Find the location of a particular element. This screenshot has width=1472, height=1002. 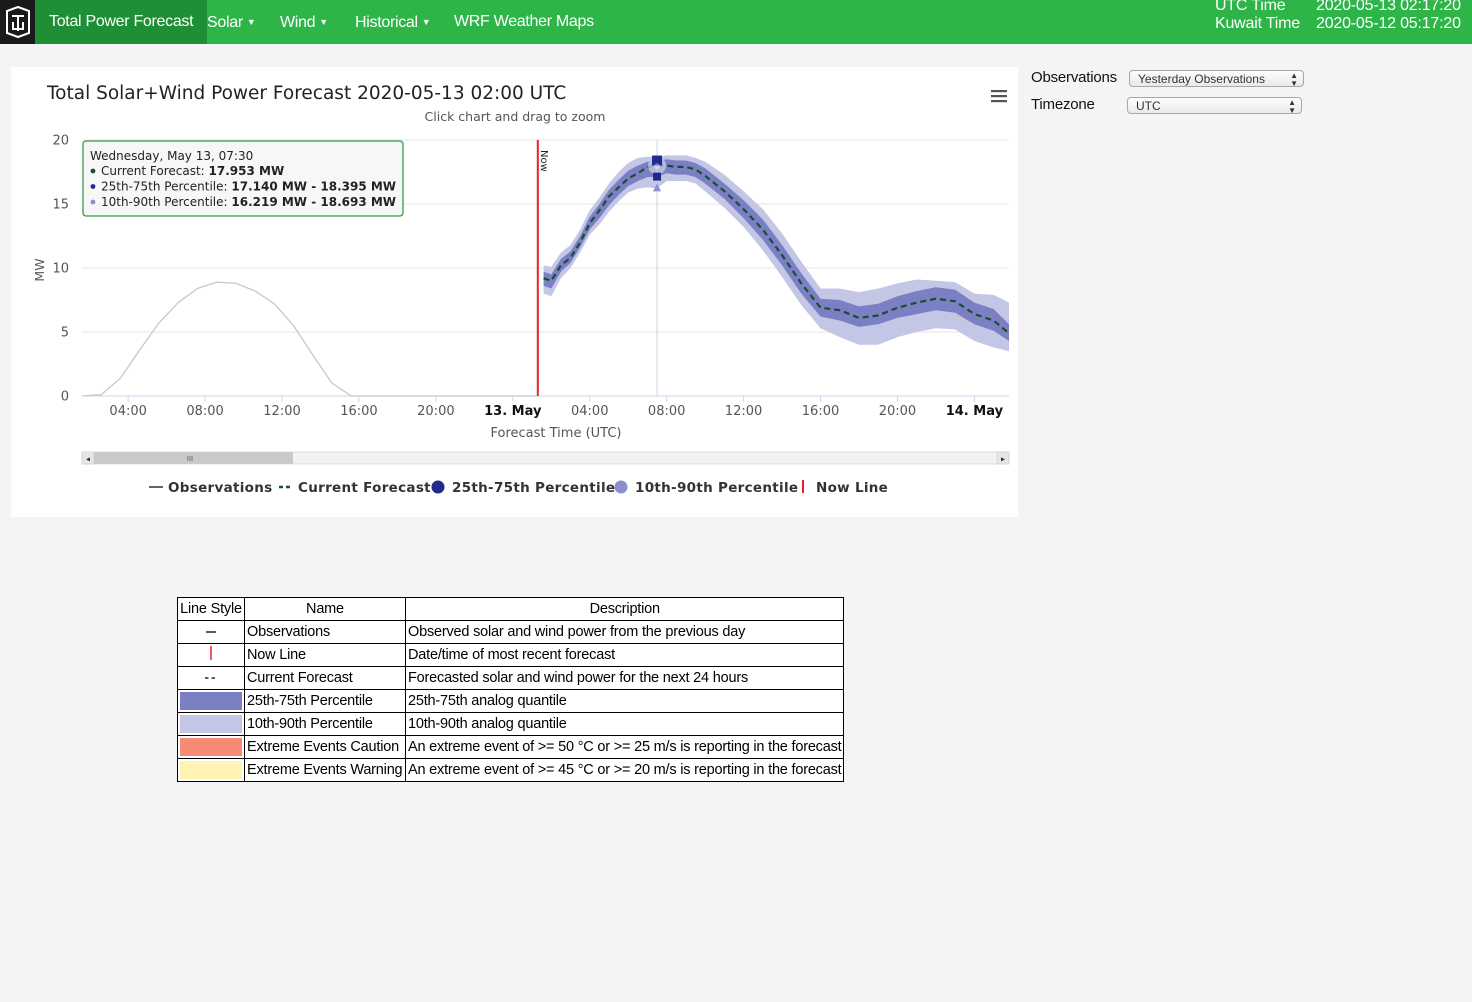

hamburger-menu-icon is located at coordinates (999, 96).